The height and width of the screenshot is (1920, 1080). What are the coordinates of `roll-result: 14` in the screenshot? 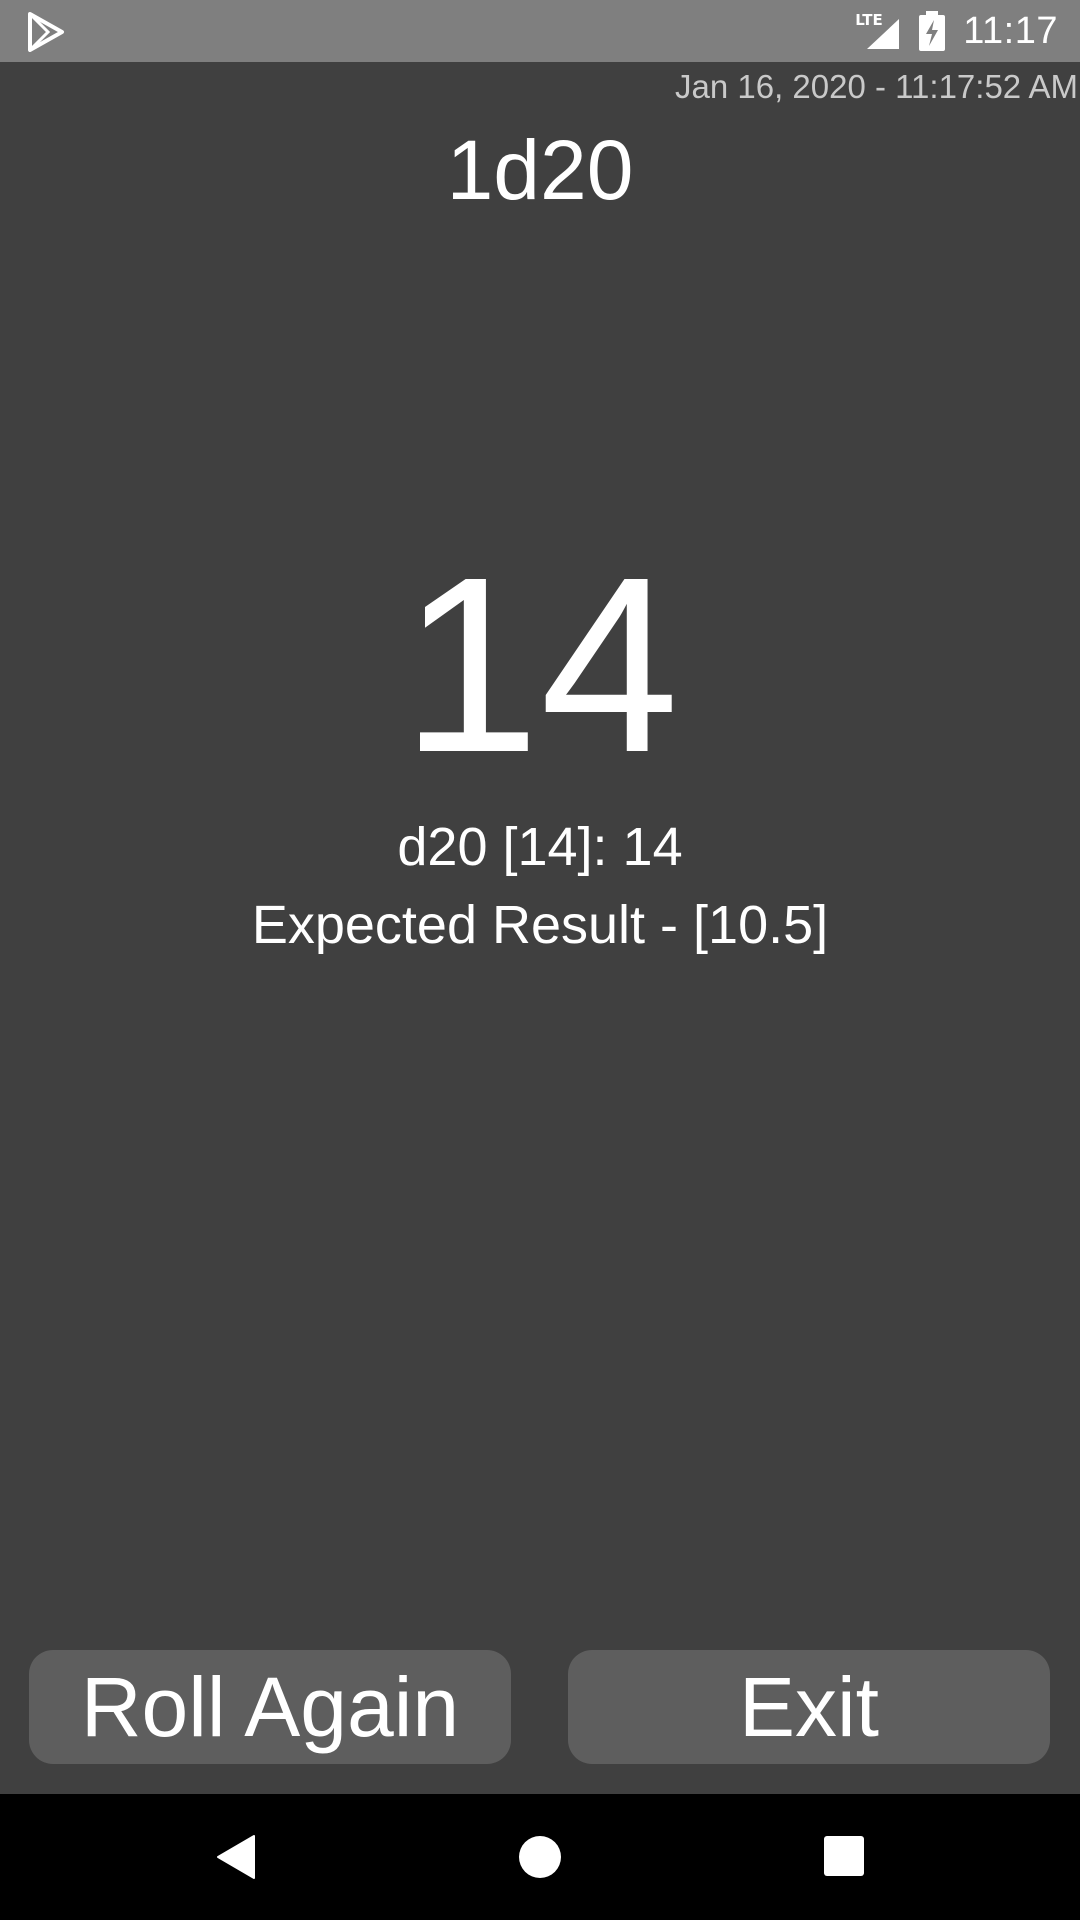 It's located at (540, 664).